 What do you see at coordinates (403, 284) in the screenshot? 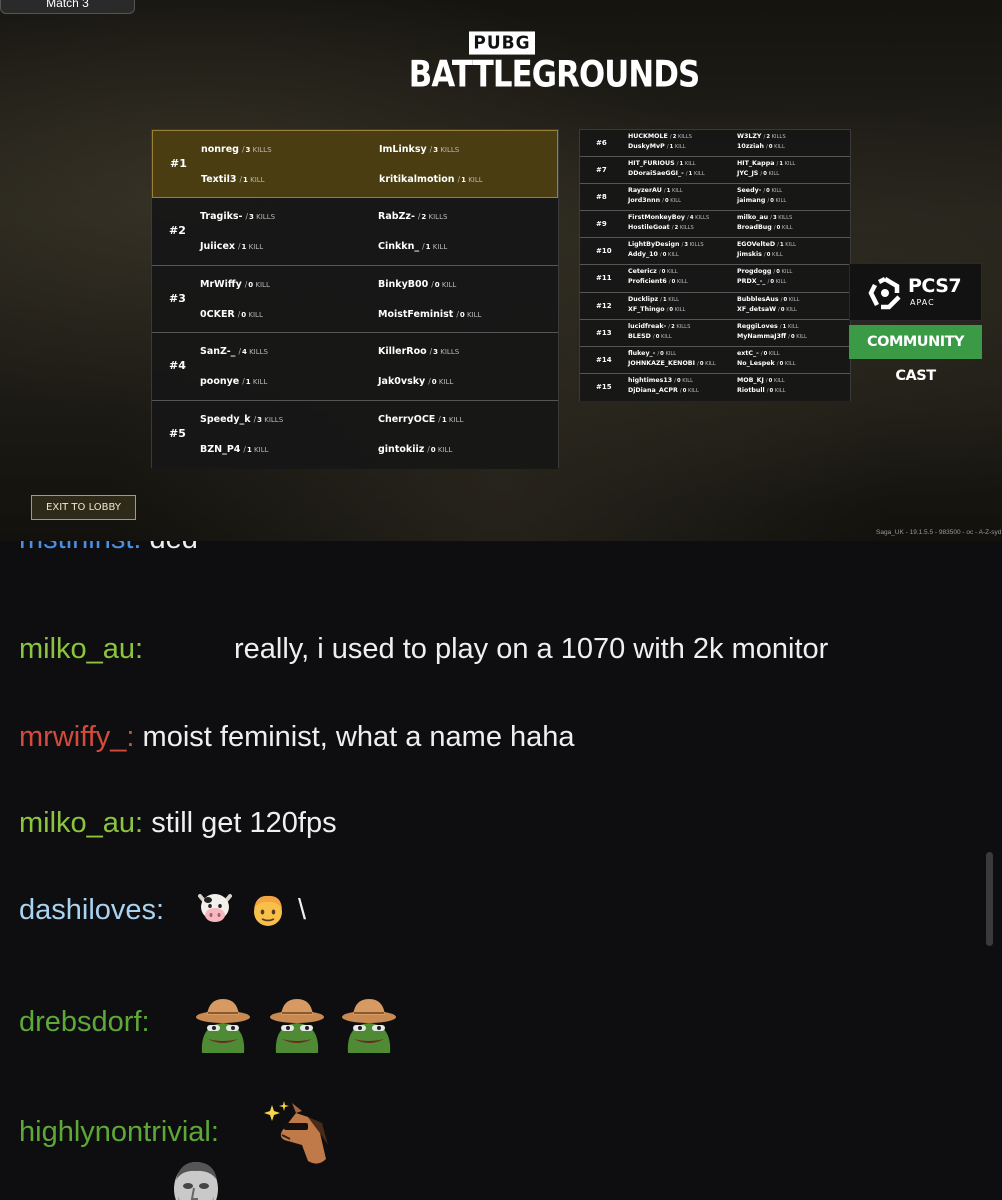
I see `player-name: BinkyB00` at bounding box center [403, 284].